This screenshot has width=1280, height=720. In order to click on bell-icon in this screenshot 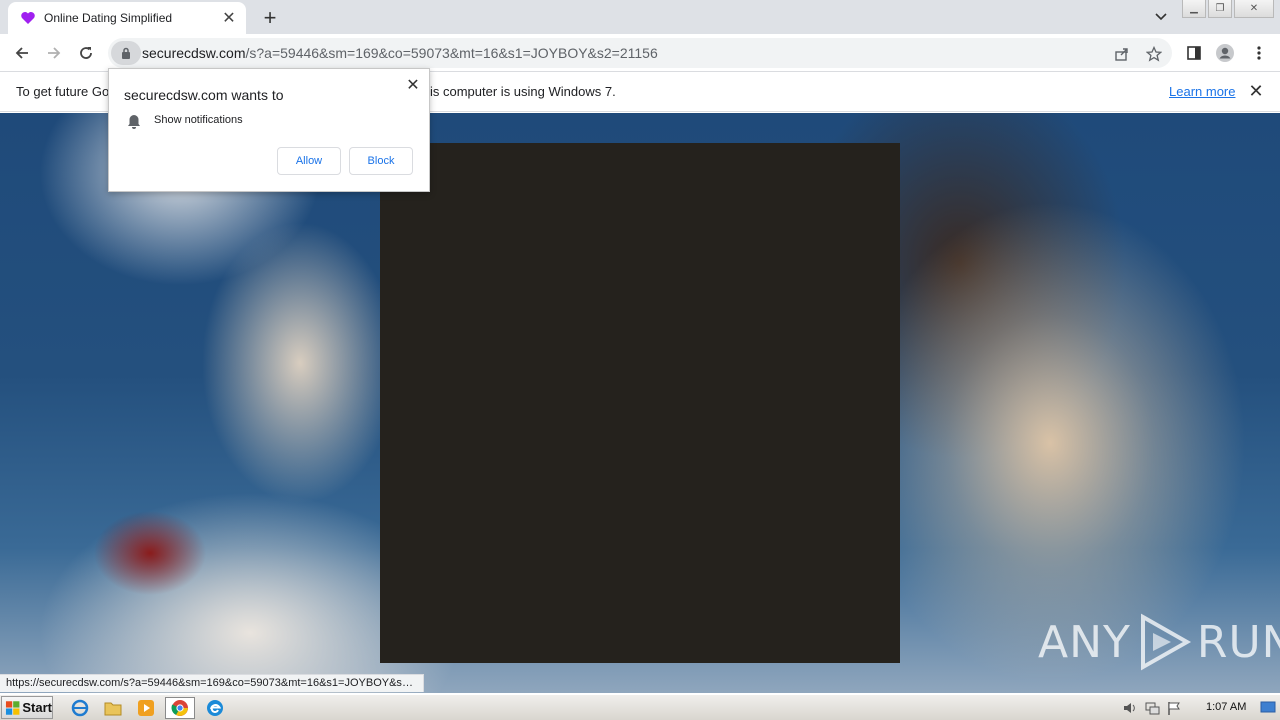, I will do `click(134, 122)`.